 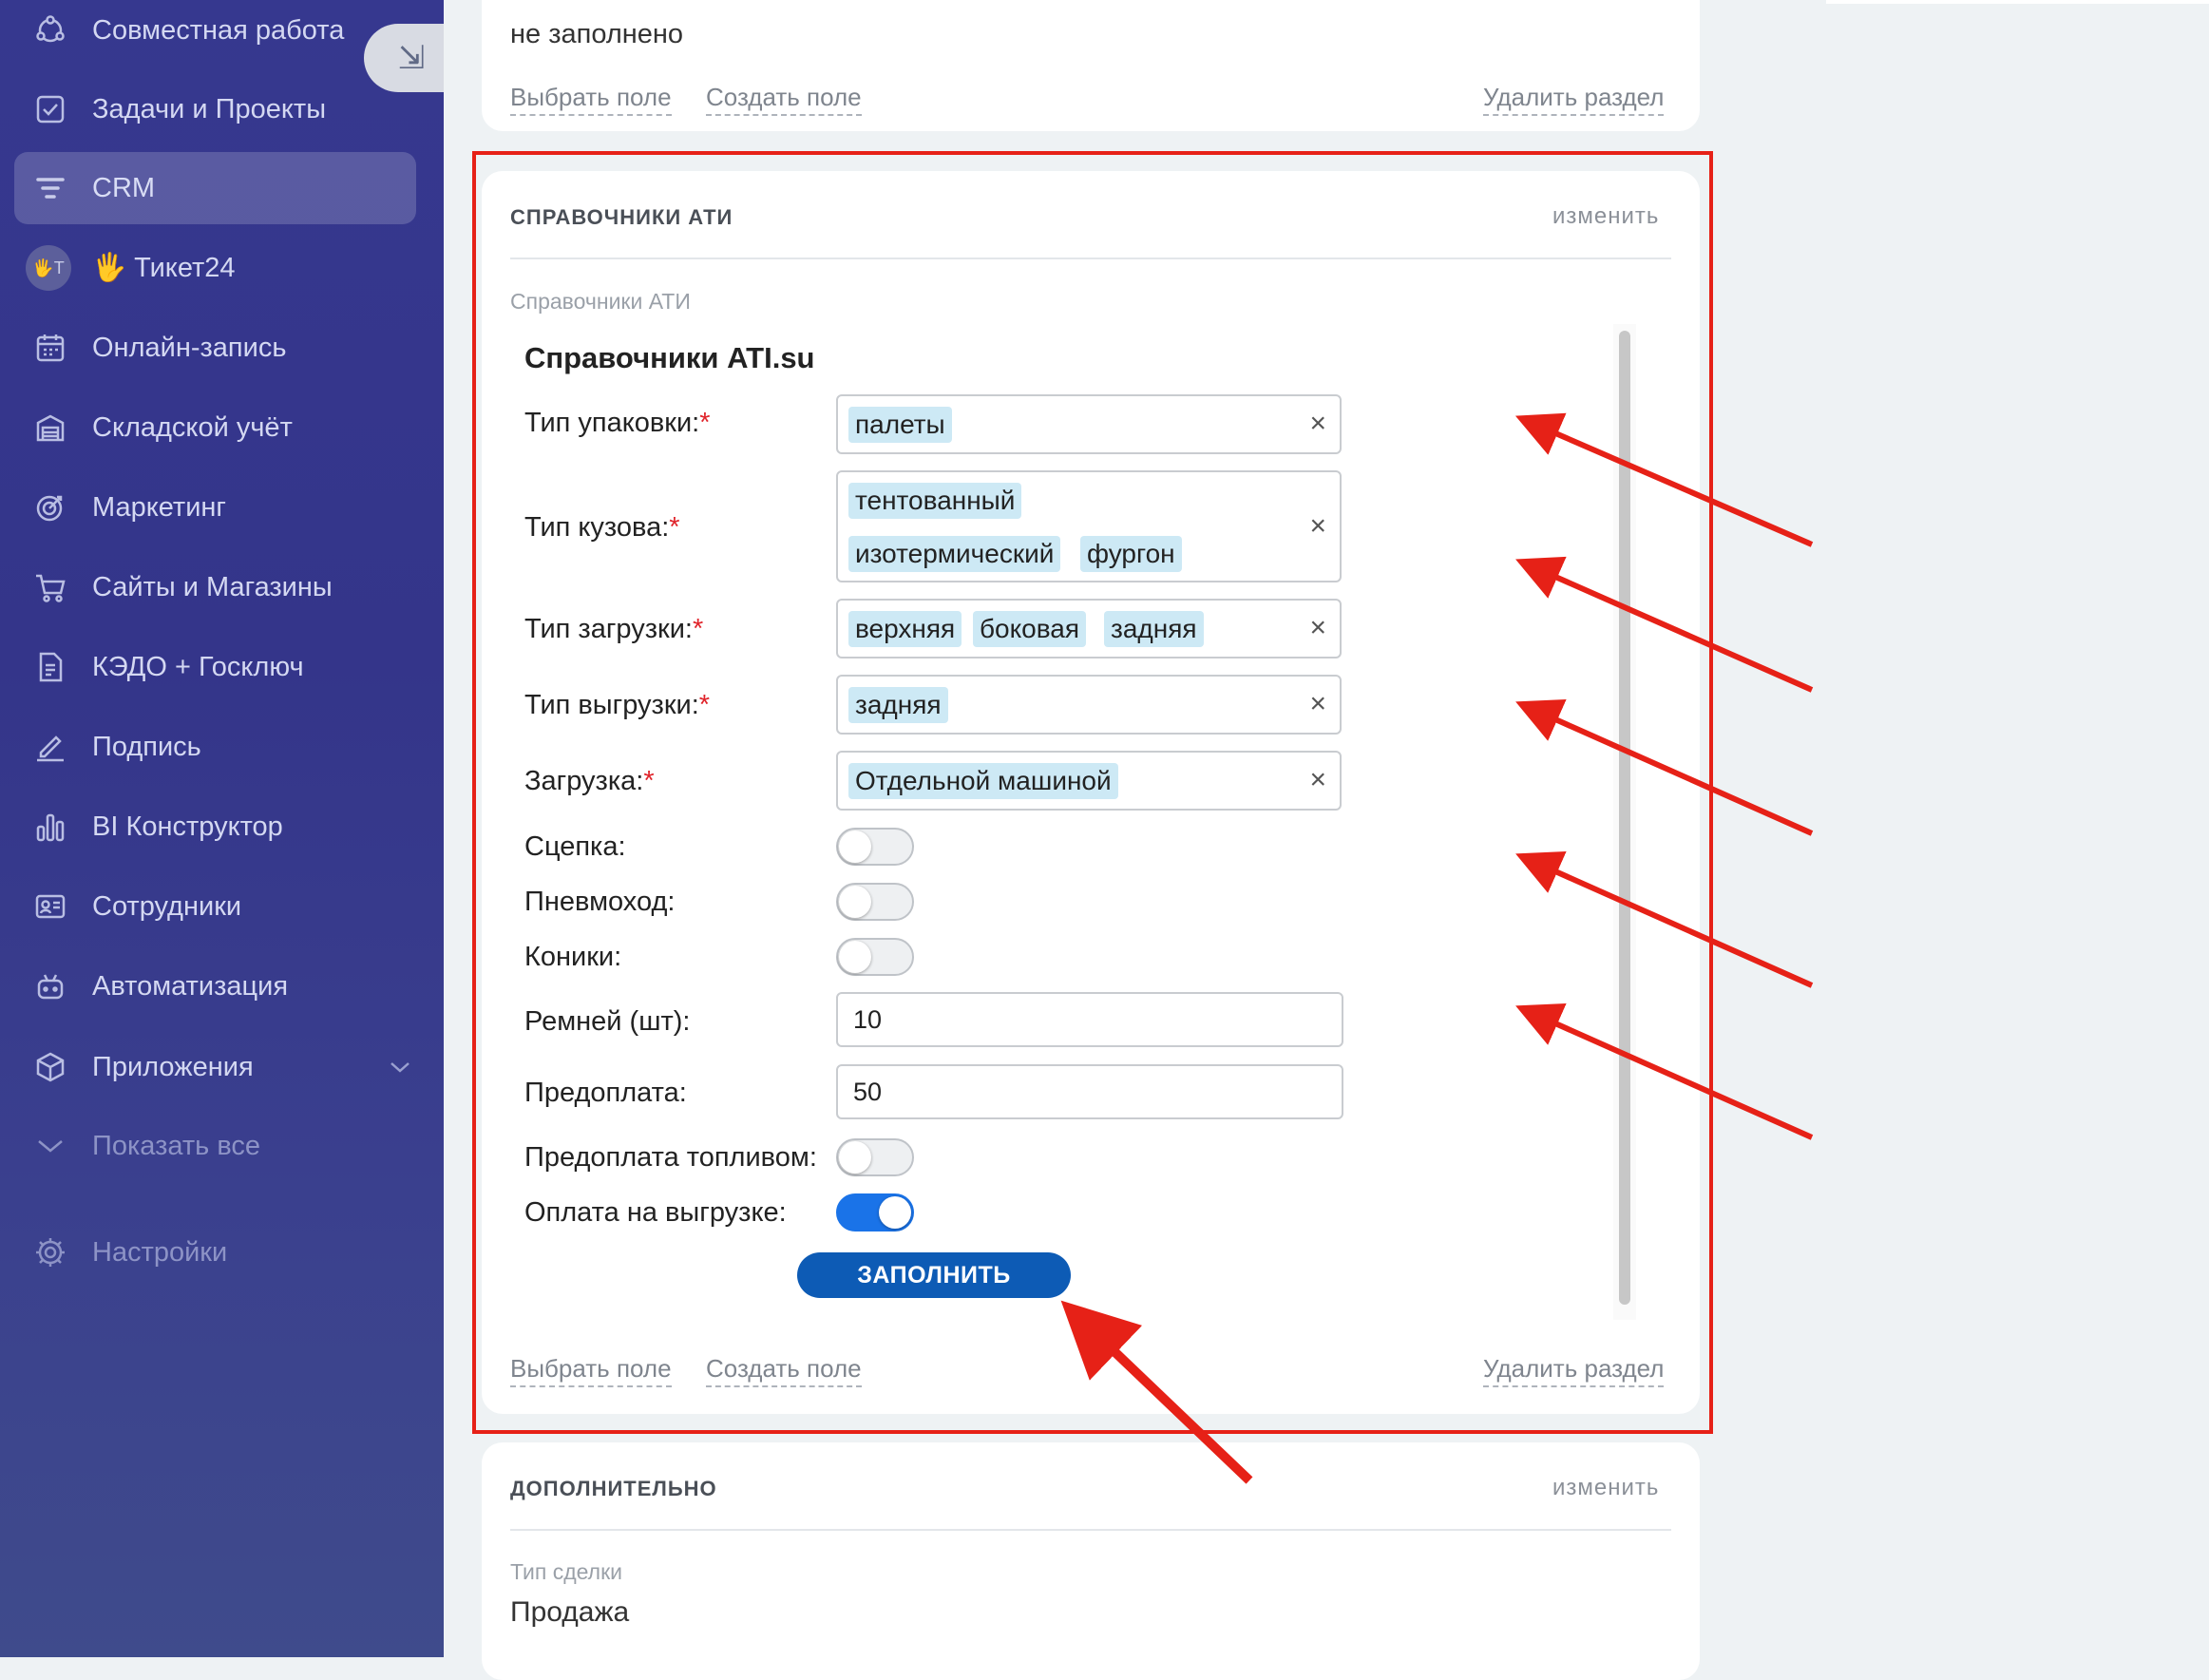 I want to click on sidebar-item-settings: Настройки, so click(x=215, y=1252).